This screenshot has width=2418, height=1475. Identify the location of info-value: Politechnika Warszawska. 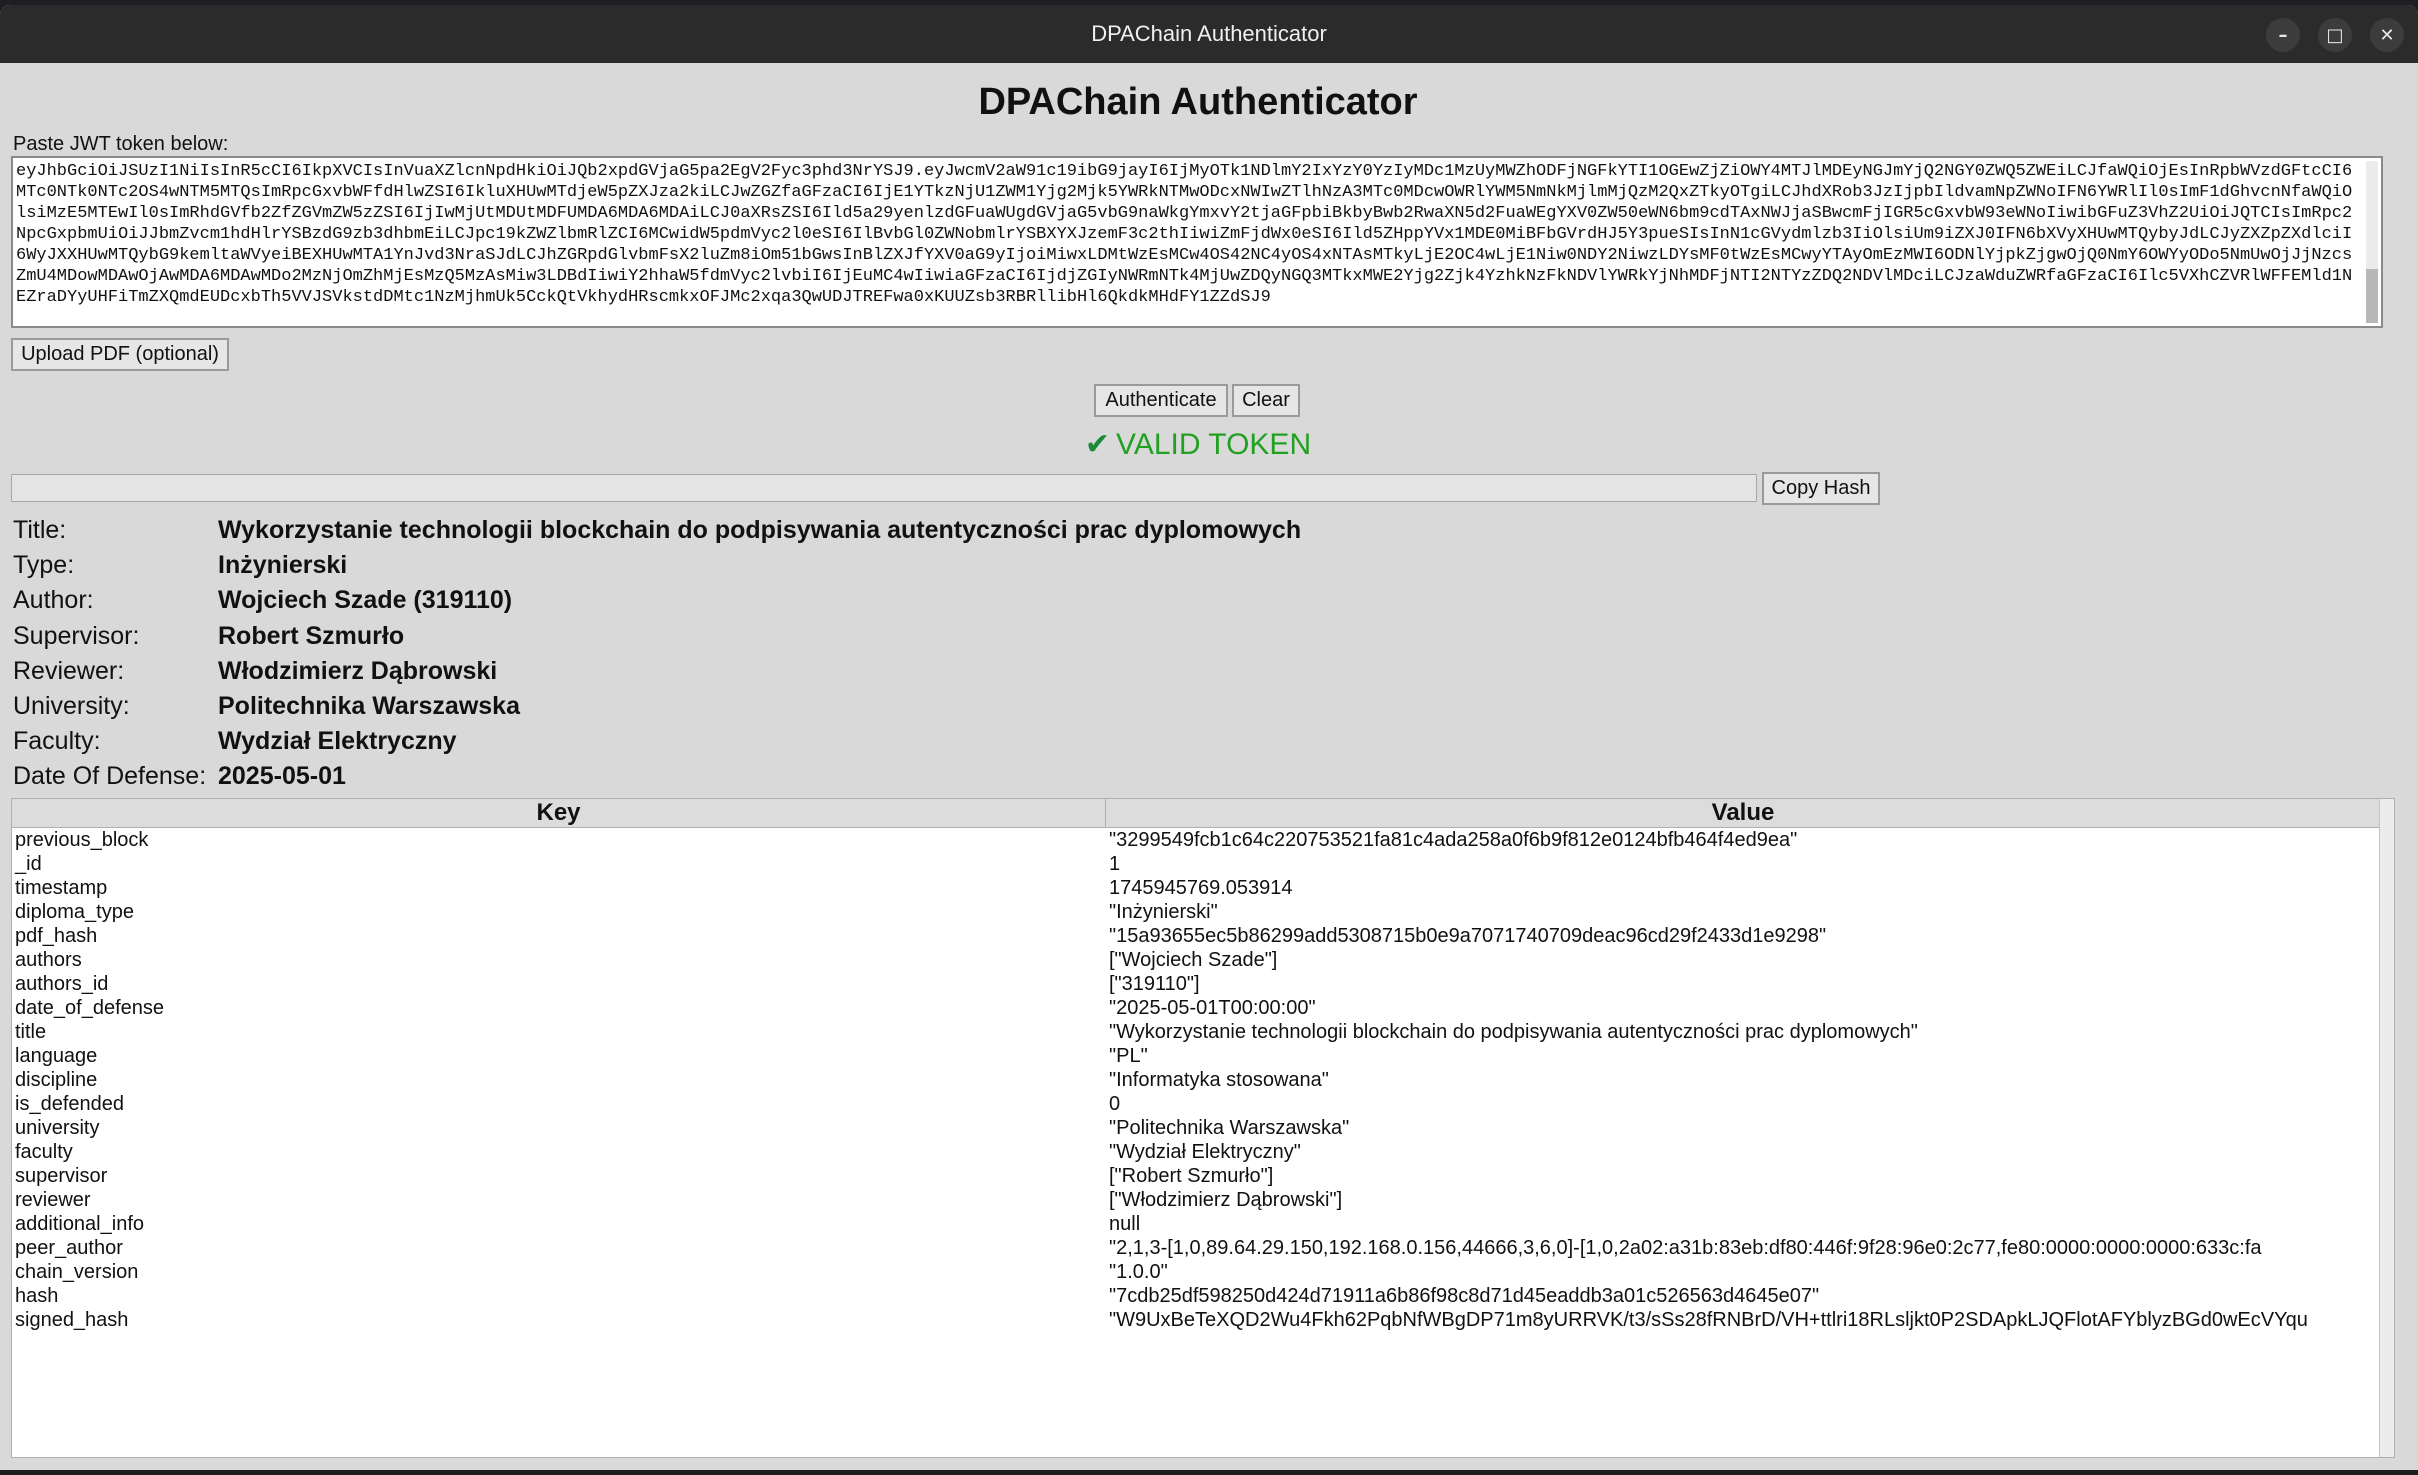
(369, 706).